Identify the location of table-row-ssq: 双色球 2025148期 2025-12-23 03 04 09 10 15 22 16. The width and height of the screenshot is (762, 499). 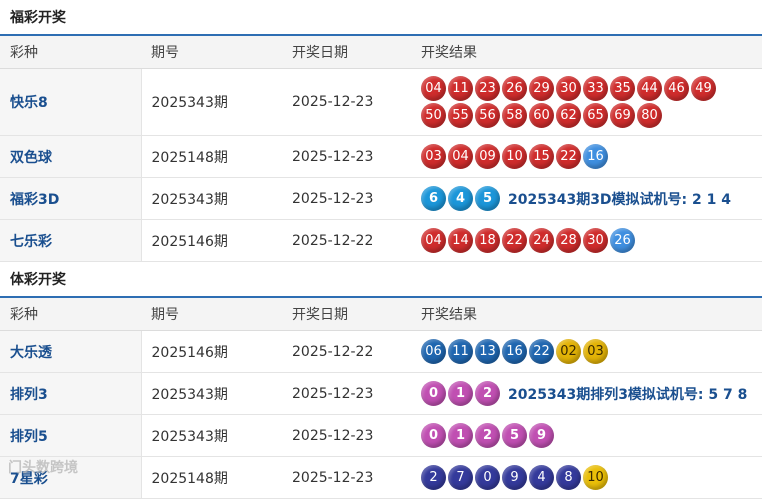
(381, 156).